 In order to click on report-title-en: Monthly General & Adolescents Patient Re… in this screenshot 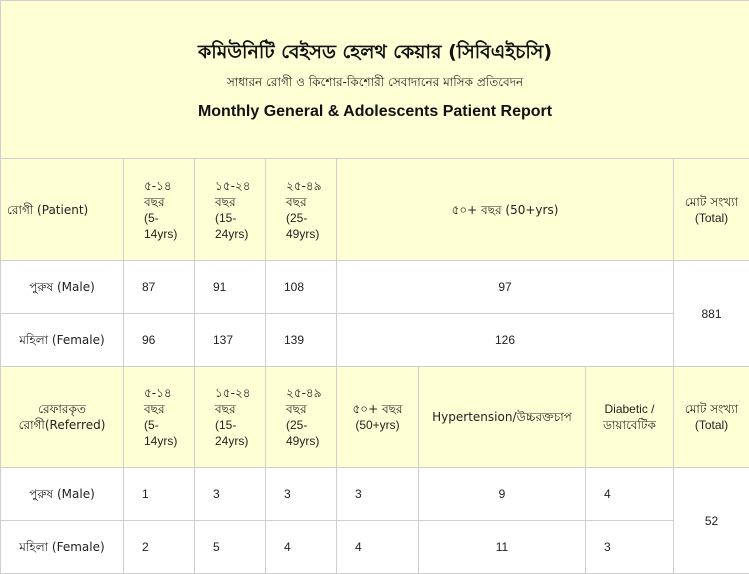, I will do `click(375, 112)`.